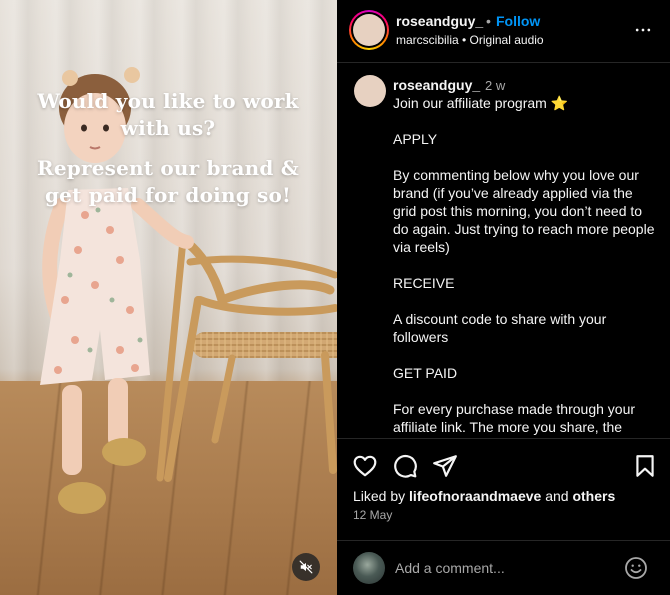 The width and height of the screenshot is (670, 595). Describe the element at coordinates (372, 515) in the screenshot. I see `post-date: 12 May` at that location.